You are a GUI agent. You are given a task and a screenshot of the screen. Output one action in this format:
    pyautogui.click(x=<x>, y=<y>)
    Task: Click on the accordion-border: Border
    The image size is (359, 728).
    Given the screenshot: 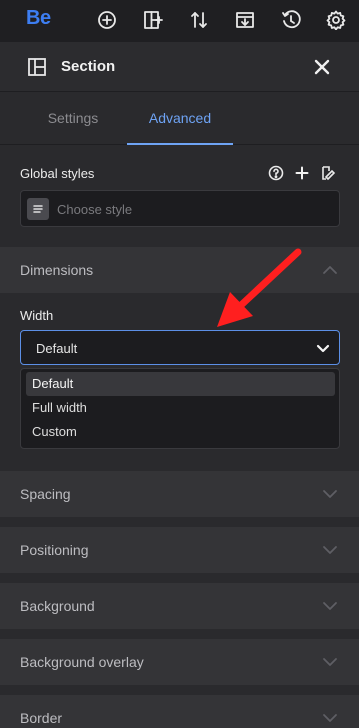 What is the action you would take?
    pyautogui.click(x=179, y=711)
    